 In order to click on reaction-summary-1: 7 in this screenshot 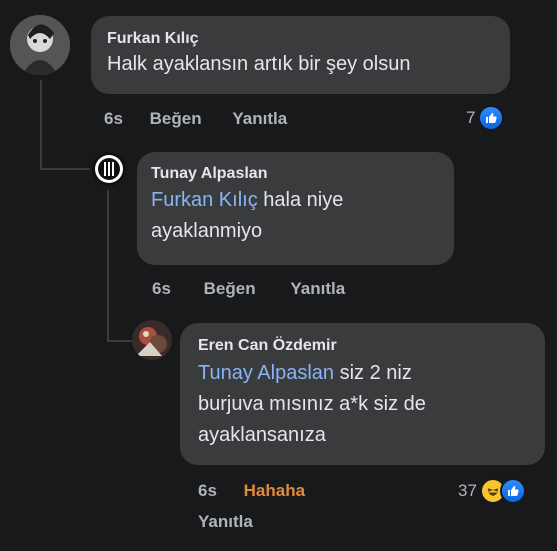, I will do `click(485, 118)`.